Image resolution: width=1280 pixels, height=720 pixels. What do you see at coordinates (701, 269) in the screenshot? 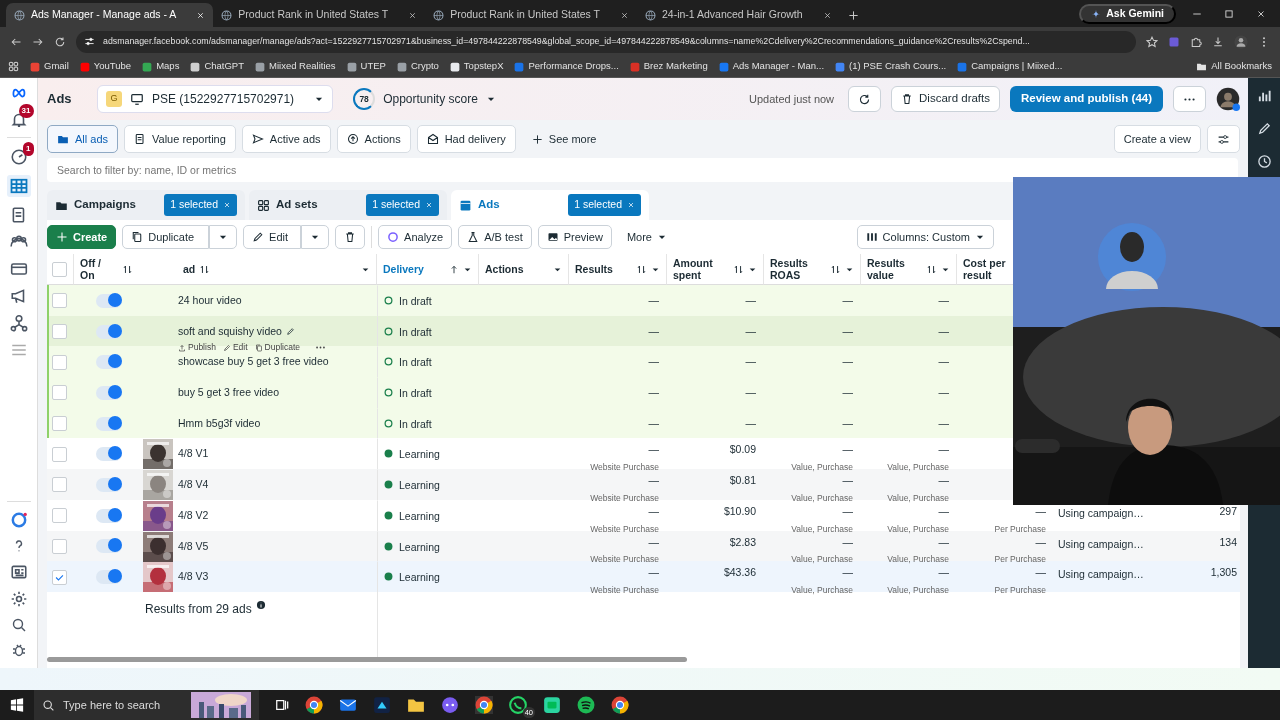
I see `column-header: Amount spent` at bounding box center [701, 269].